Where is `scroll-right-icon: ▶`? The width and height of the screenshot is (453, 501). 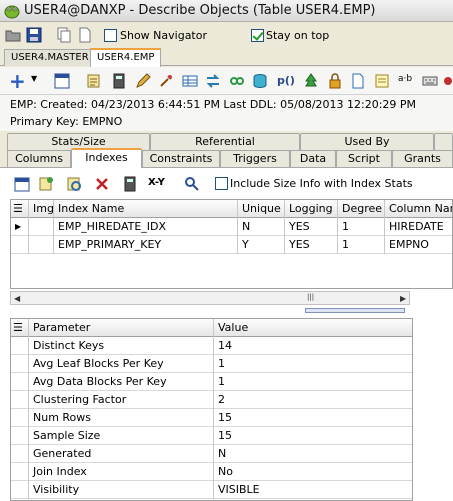
scroll-right-icon: ▶ is located at coordinates (403, 298).